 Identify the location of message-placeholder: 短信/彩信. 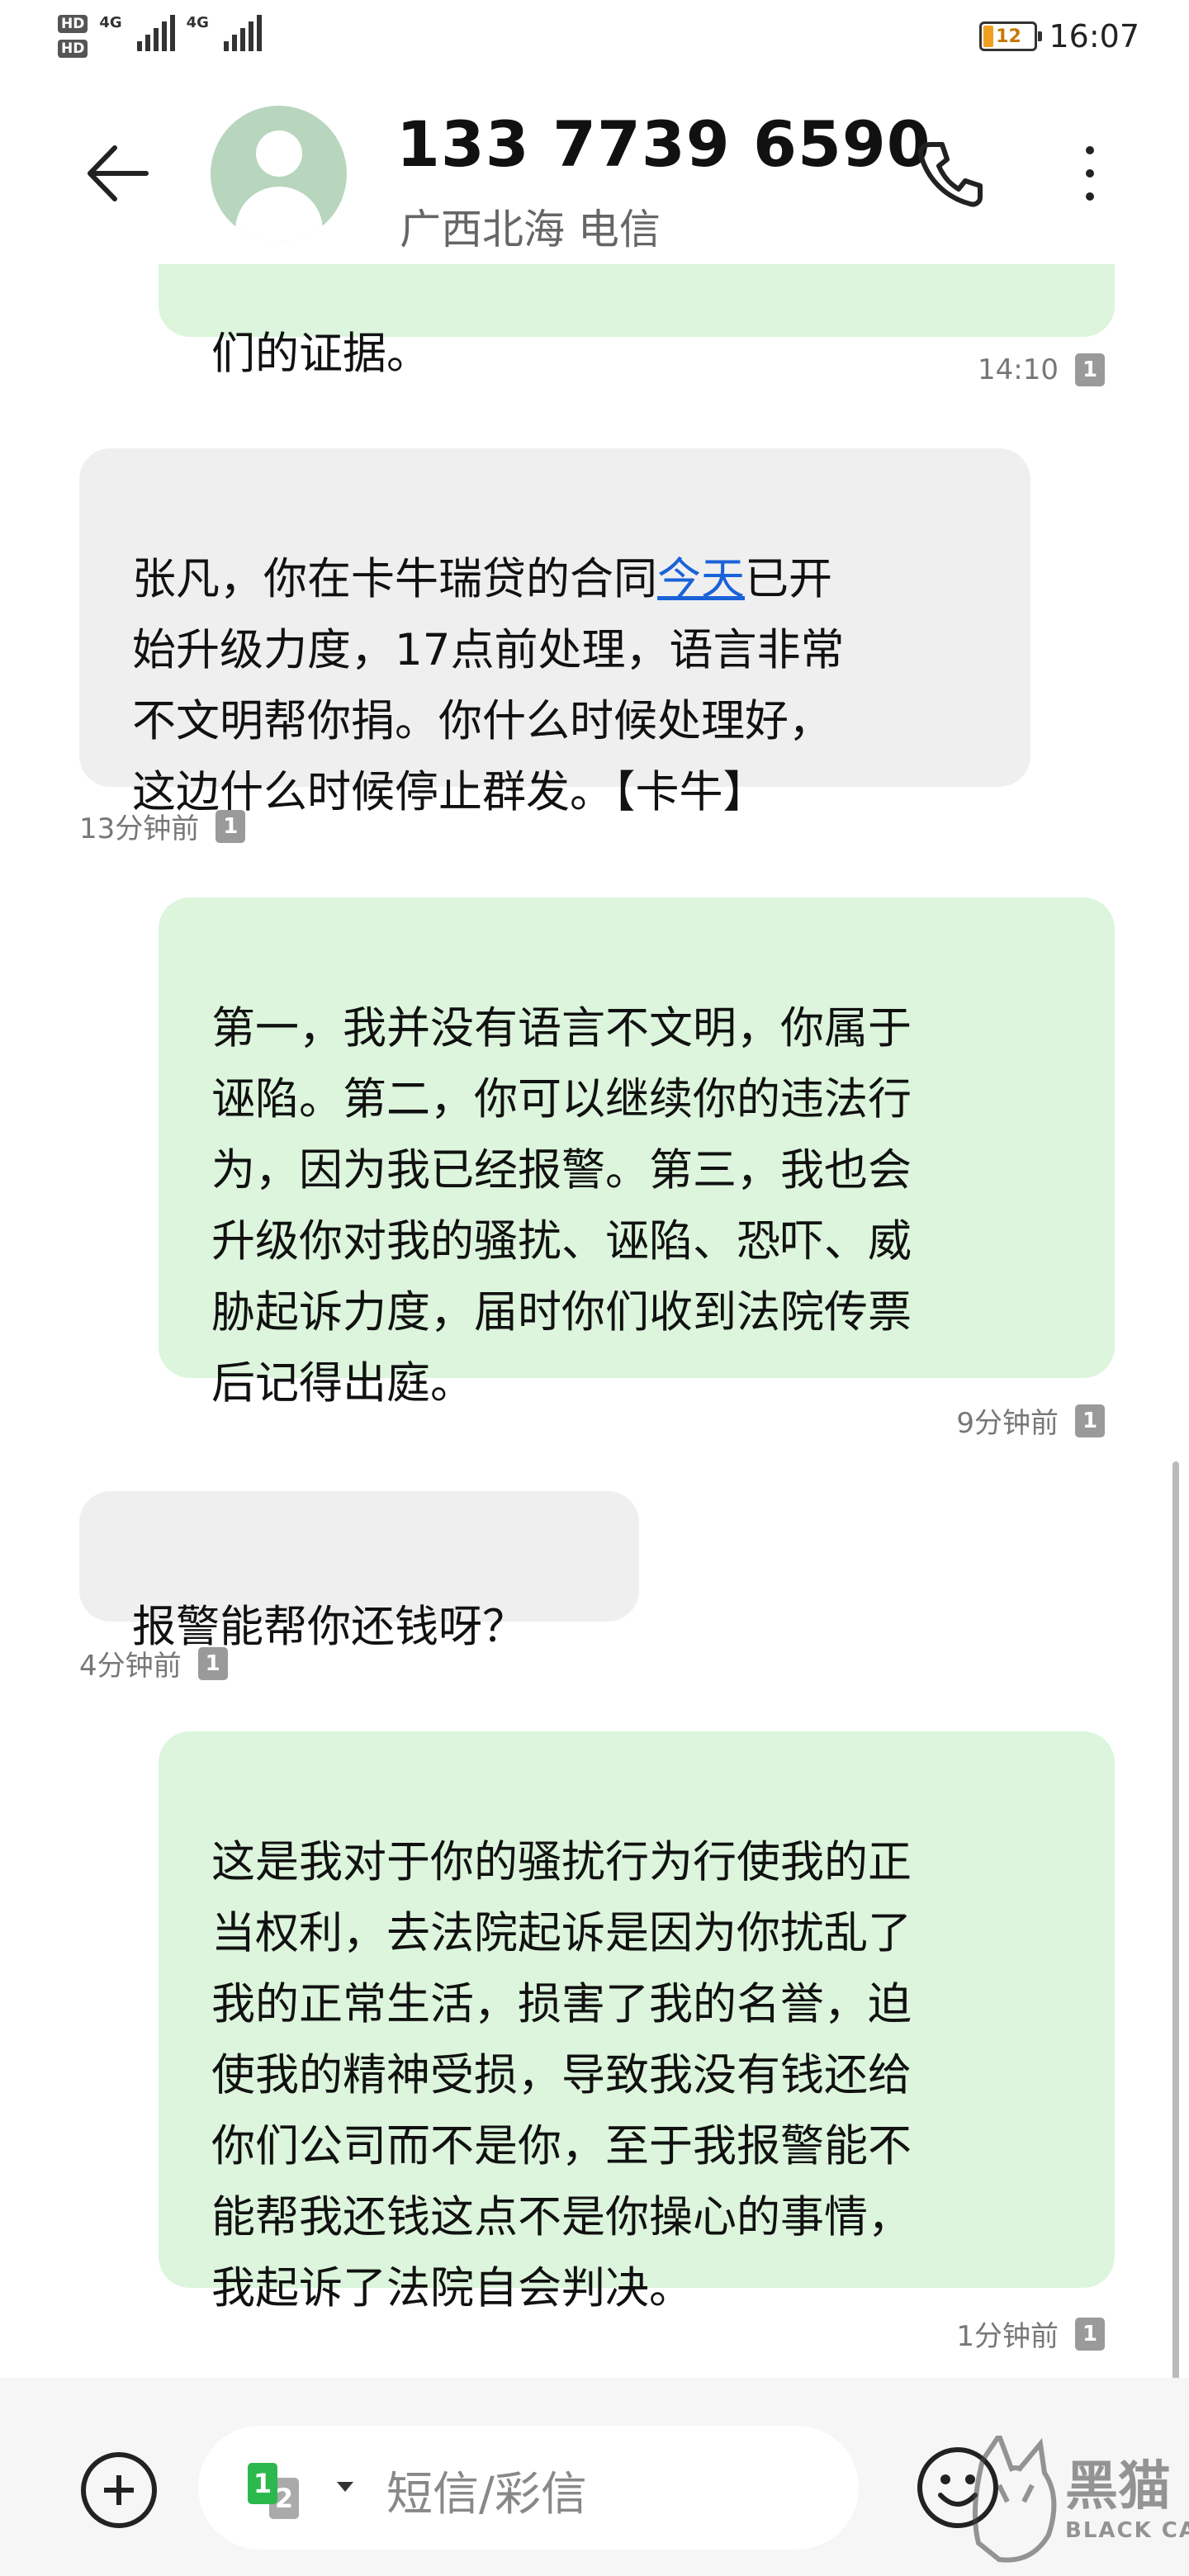
(486, 2495).